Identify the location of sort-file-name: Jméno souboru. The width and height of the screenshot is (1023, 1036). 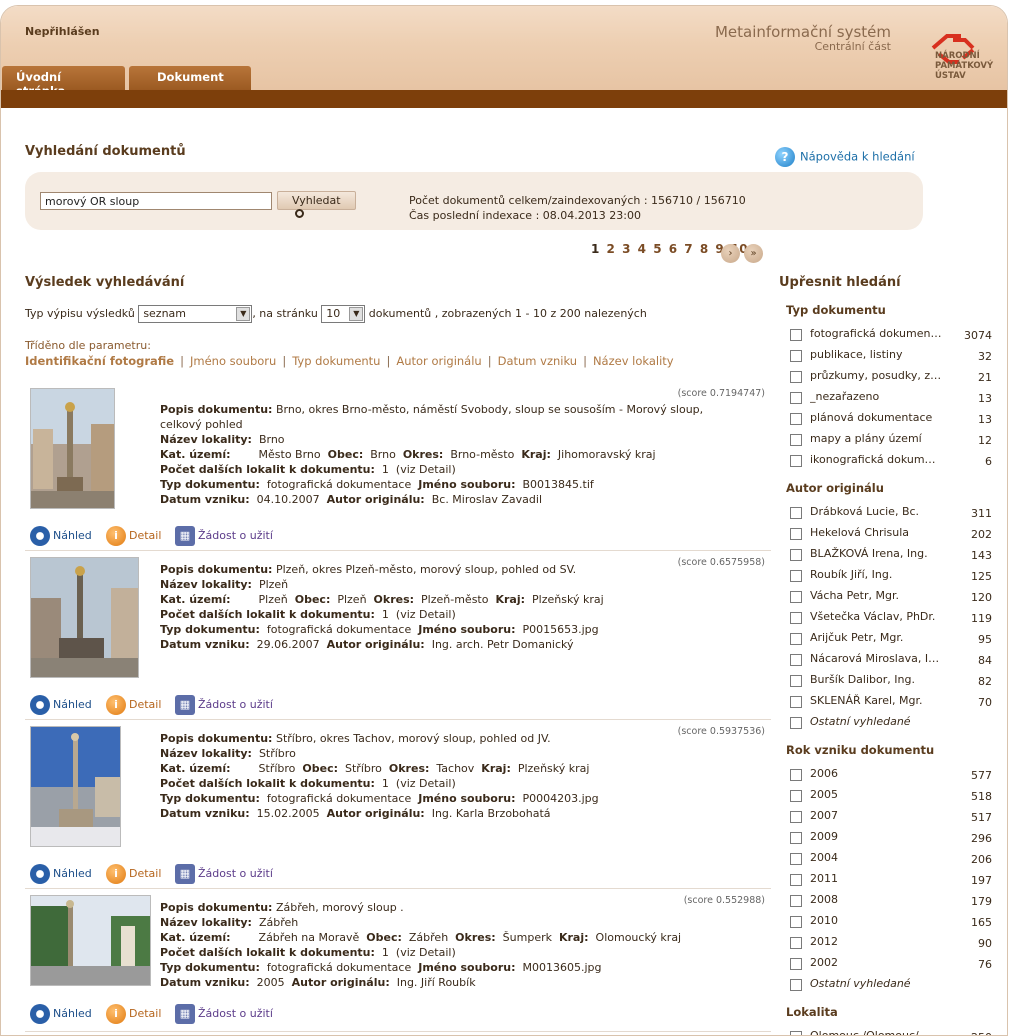
(233, 361).